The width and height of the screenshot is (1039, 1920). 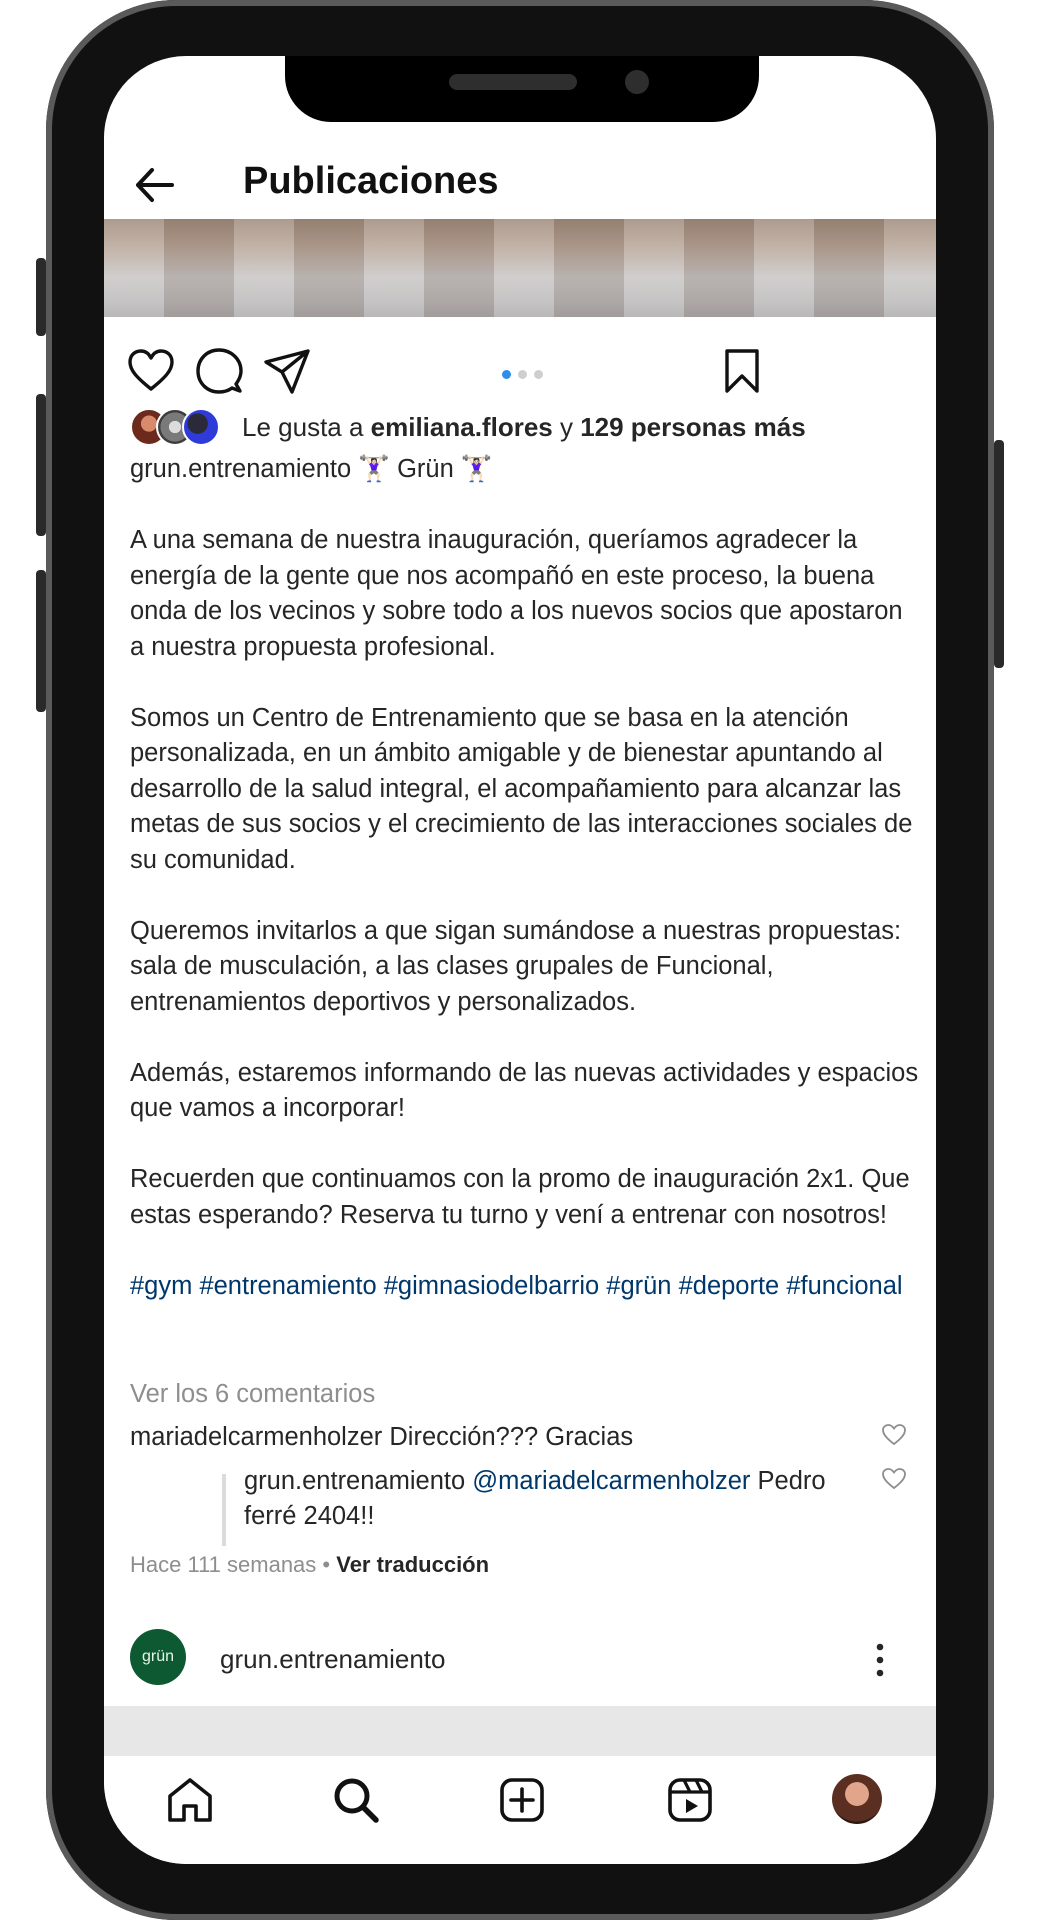 I want to click on reels-icon, so click(x=690, y=1800).